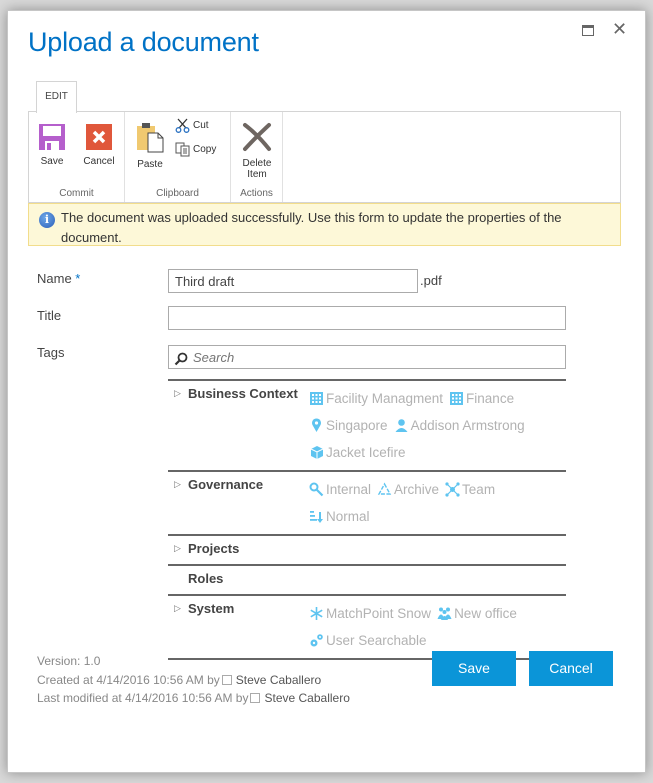 Image resolution: width=653 pixels, height=783 pixels. What do you see at coordinates (69, 661) in the screenshot?
I see `version-text: Version: 1.0` at bounding box center [69, 661].